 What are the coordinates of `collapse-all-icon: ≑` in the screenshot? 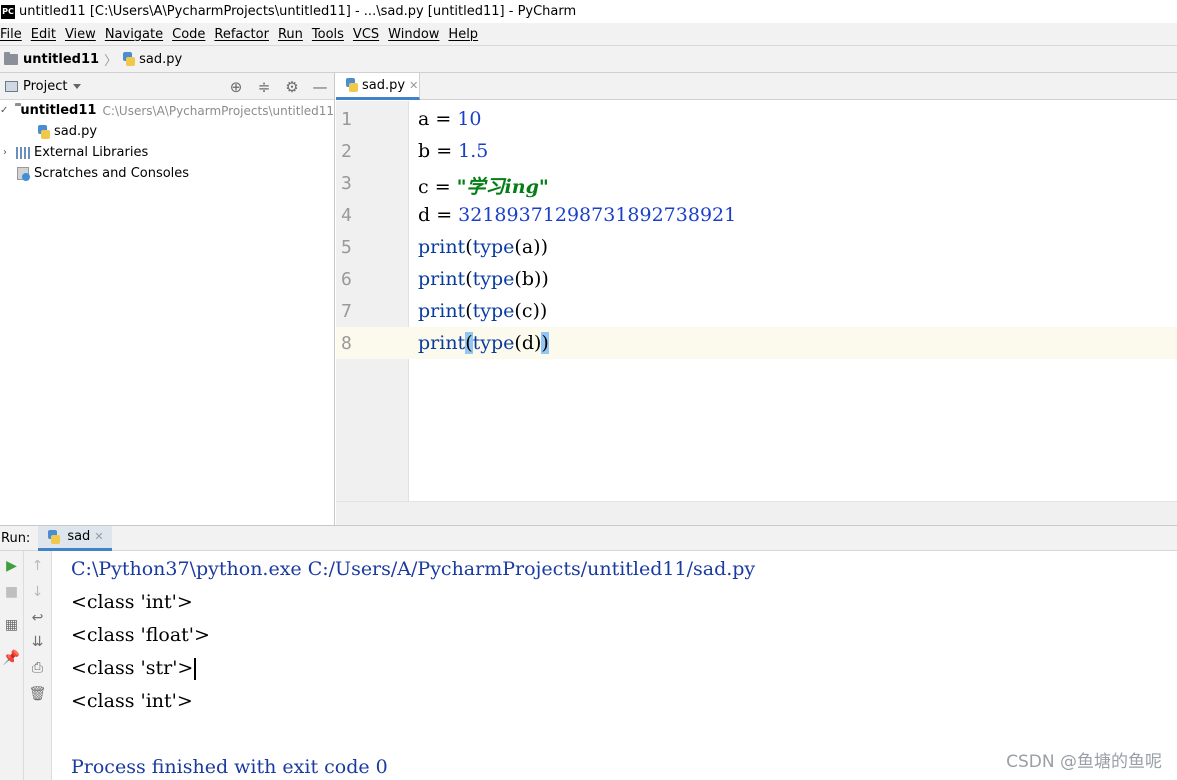 It's located at (264, 87).